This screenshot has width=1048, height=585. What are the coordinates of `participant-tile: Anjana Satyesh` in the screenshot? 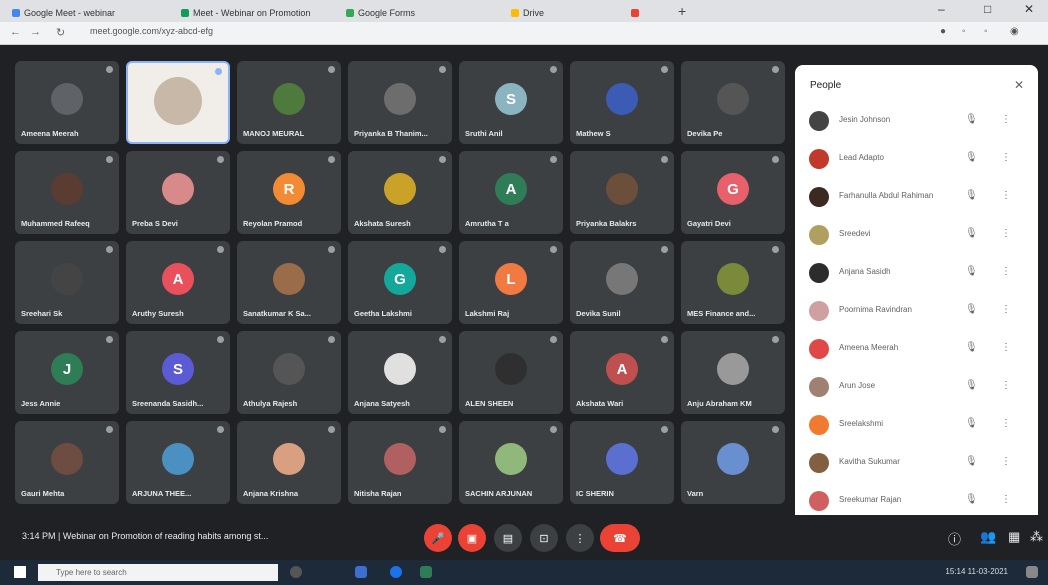 It's located at (400, 372).